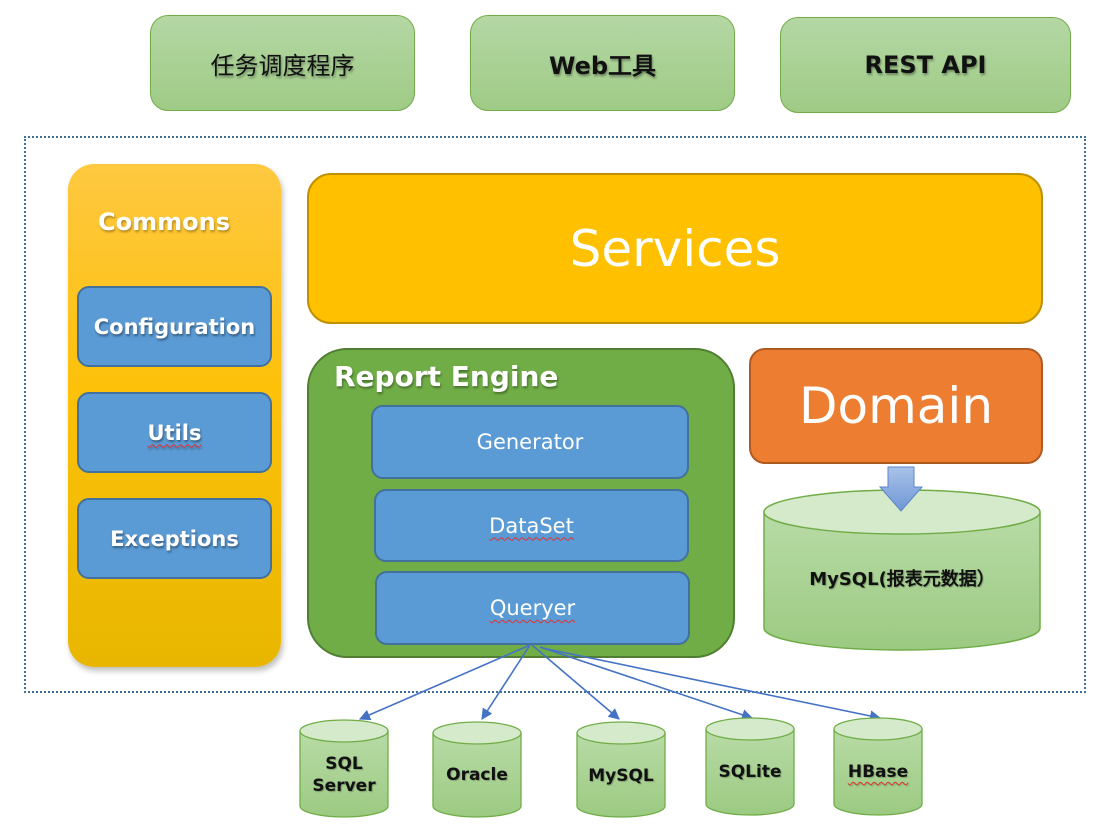 This screenshot has width=1107, height=827. I want to click on queryer-connectors, so click(620, 683).